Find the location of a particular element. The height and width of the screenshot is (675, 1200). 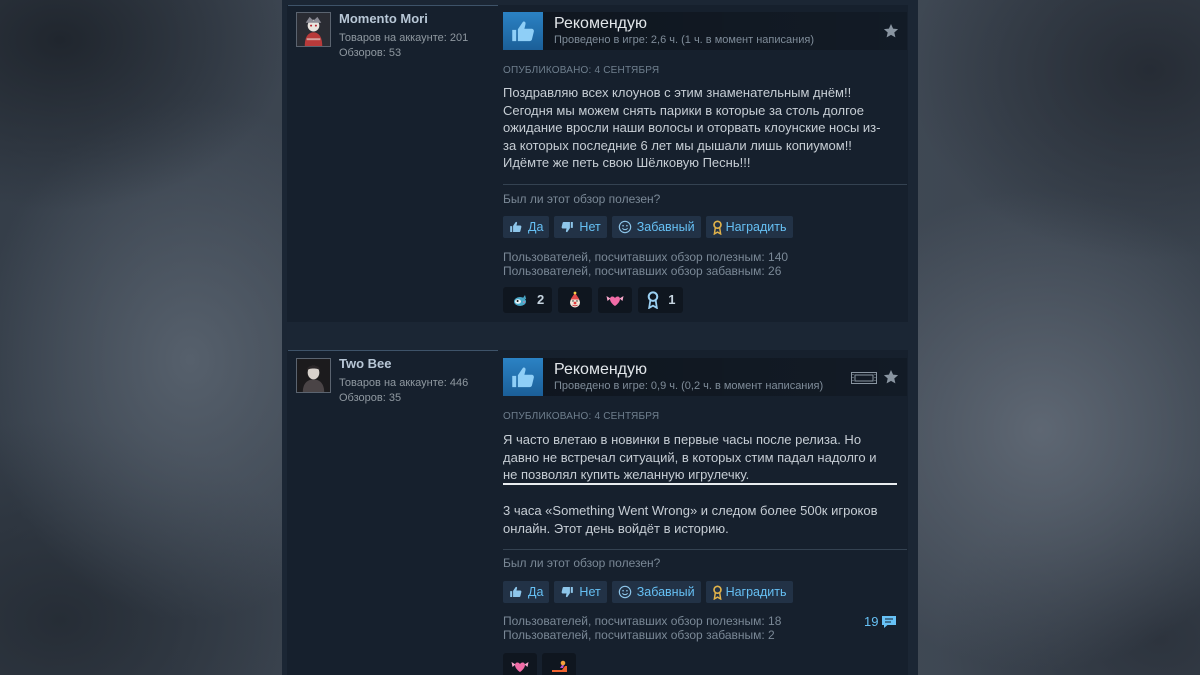

reaction-badge: 2 is located at coordinates (528, 300).